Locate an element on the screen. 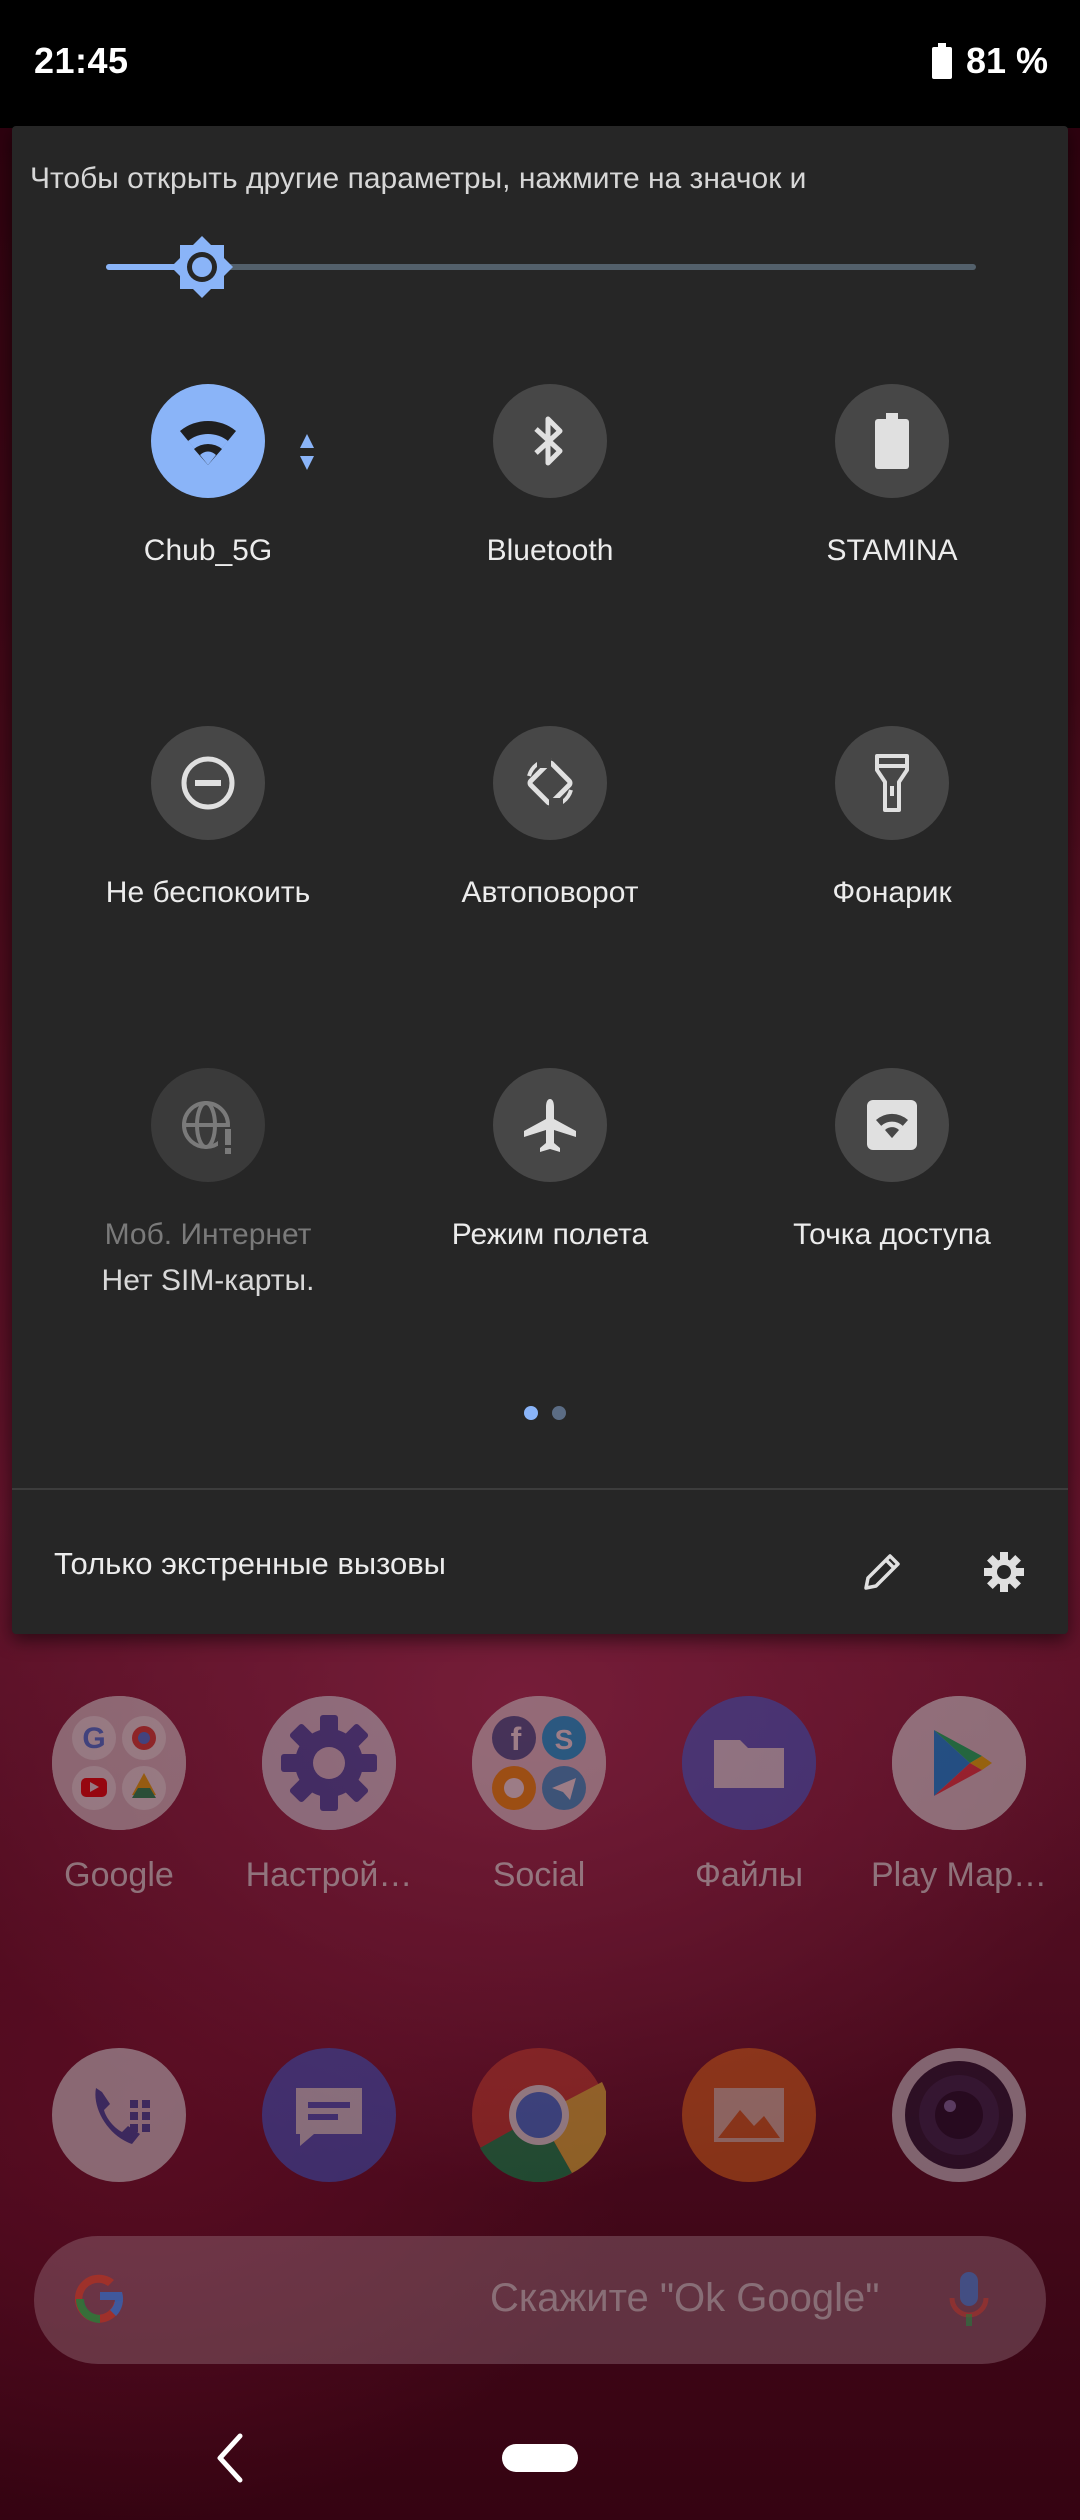 The width and height of the screenshot is (1080, 2520). tile-label: Chub_5G is located at coordinates (208, 550).